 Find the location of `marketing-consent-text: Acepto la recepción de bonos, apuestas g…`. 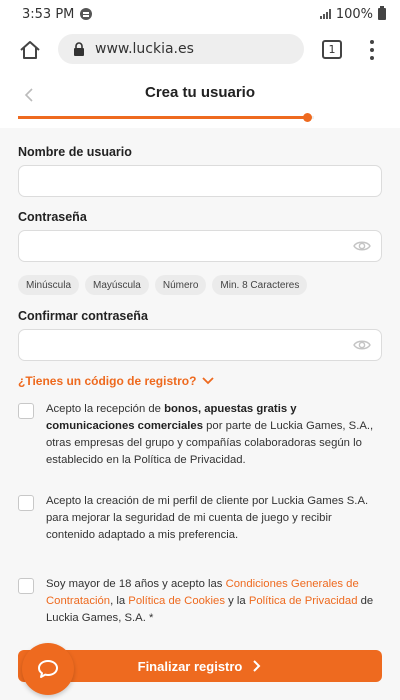

marketing-consent-text: Acepto la recepción de bonos, apuestas g… is located at coordinates (210, 434).